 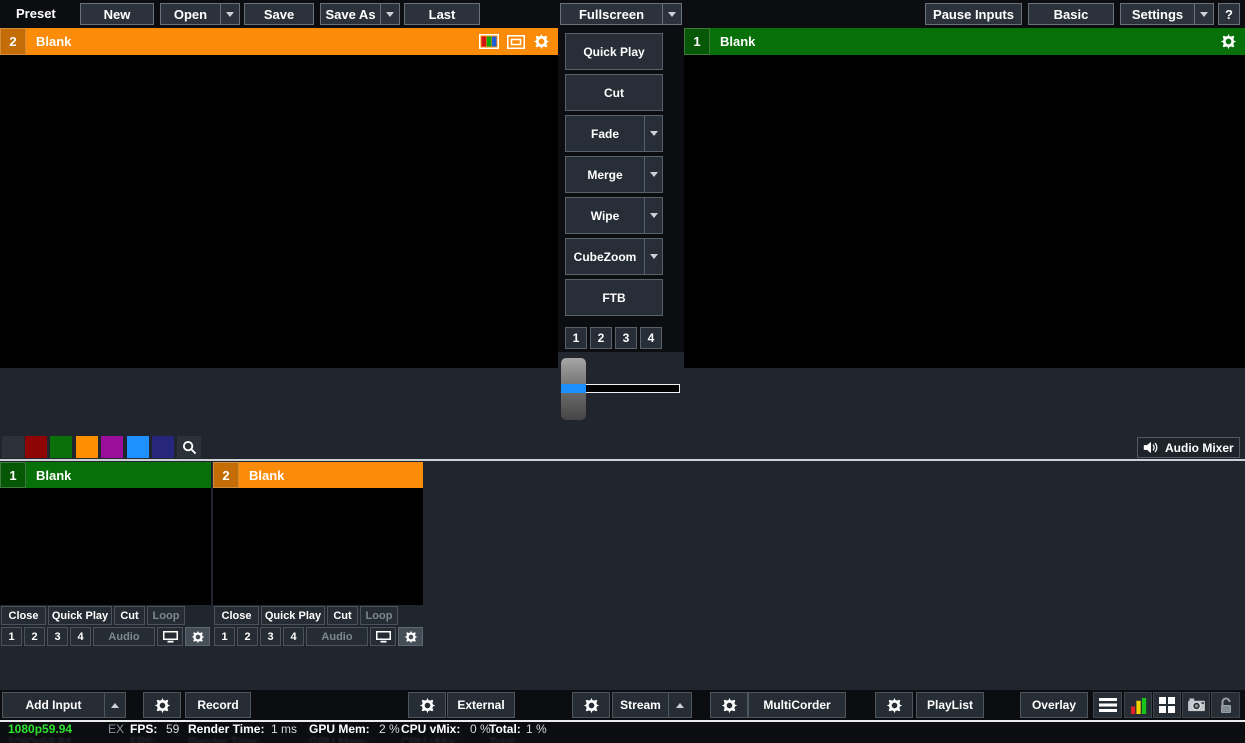 I want to click on fullscreen-monitor-icon, so click(x=516, y=41).